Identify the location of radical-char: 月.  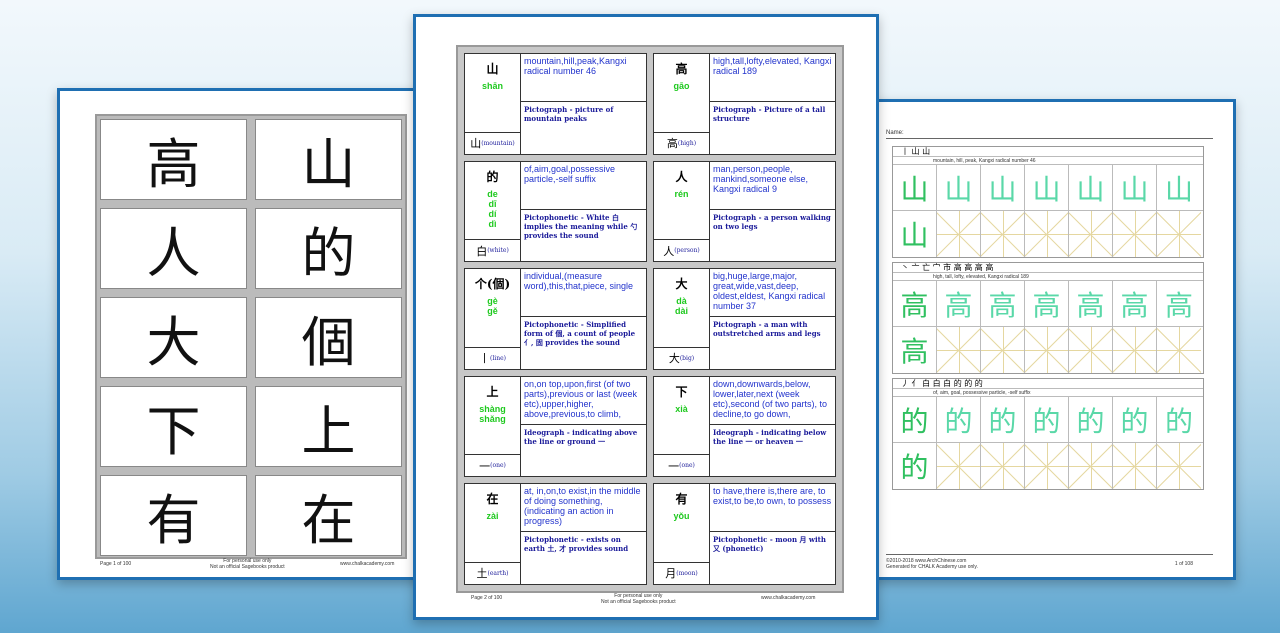
(671, 574).